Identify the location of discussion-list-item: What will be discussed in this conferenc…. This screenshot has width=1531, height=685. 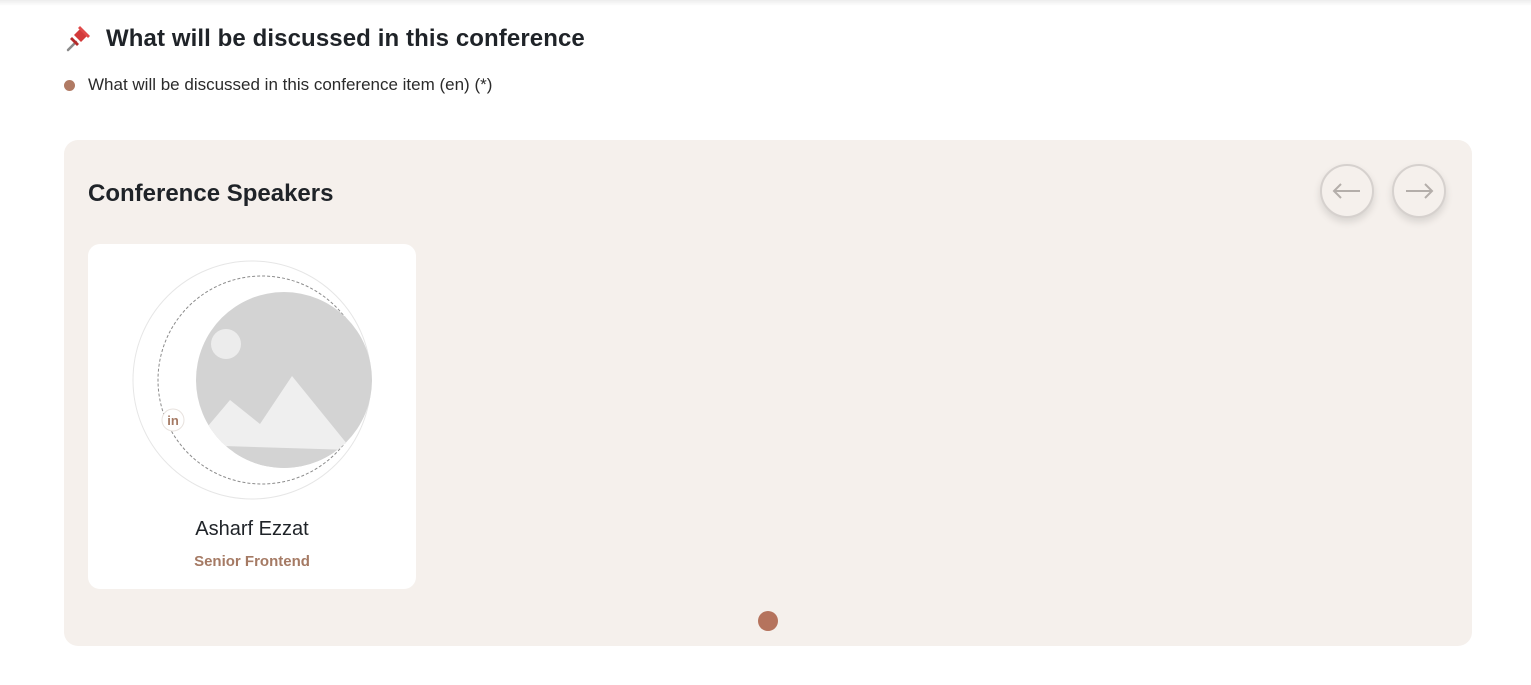
(278, 85).